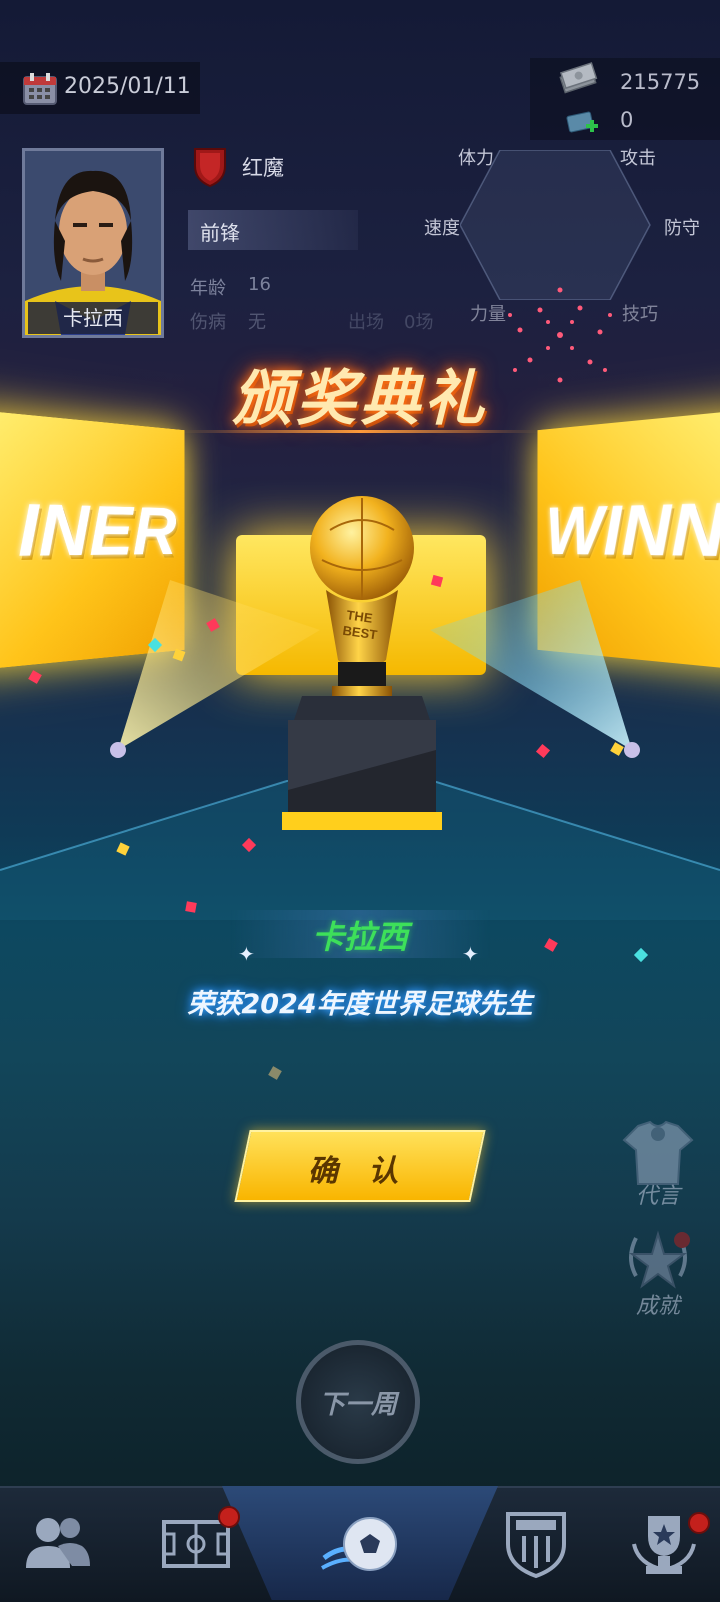 The height and width of the screenshot is (1602, 720). I want to click on endorsement-label: 代言, so click(658, 1194).